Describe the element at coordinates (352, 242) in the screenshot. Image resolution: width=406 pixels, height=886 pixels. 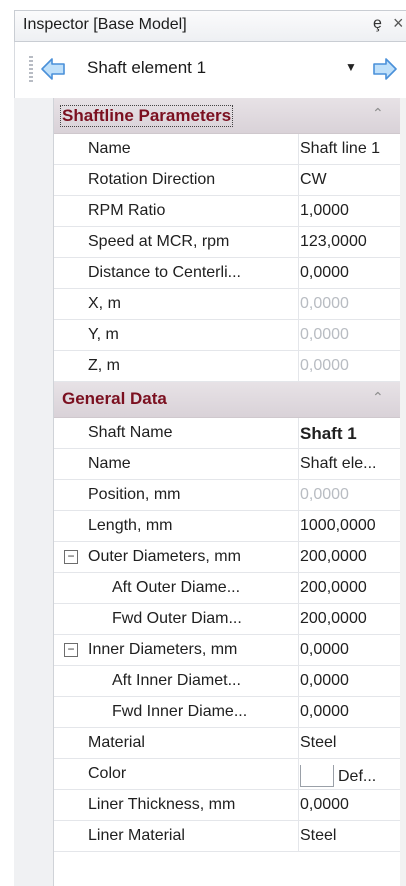
I see `property-value: 123,0000` at that location.